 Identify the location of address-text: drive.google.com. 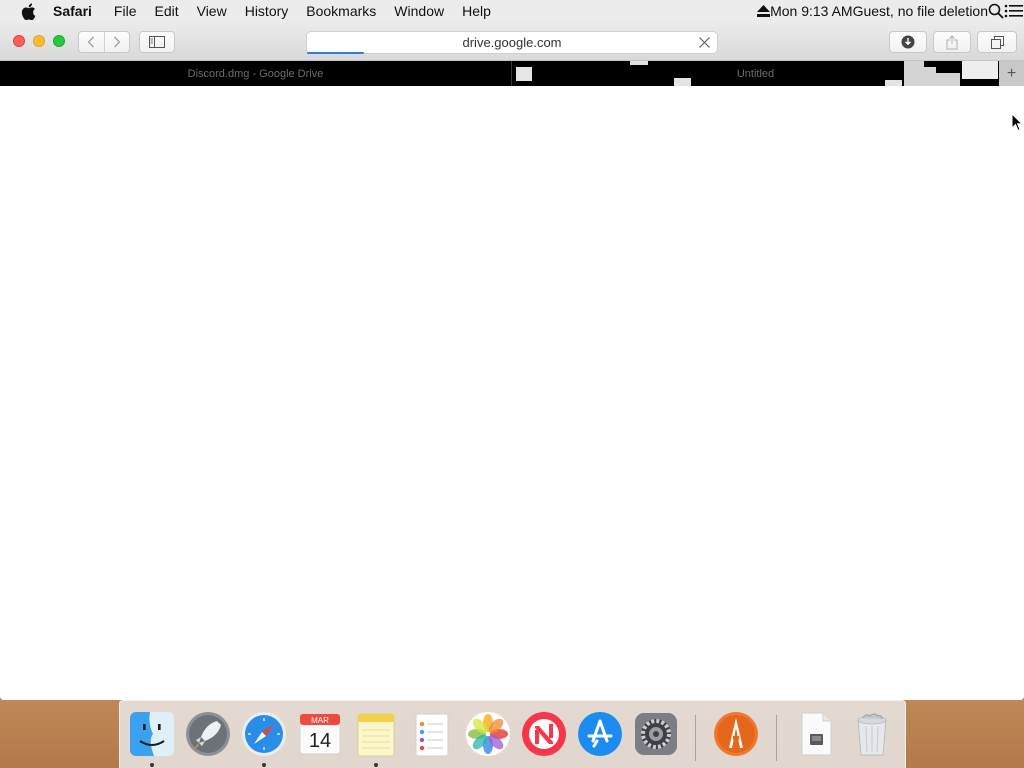
(512, 42).